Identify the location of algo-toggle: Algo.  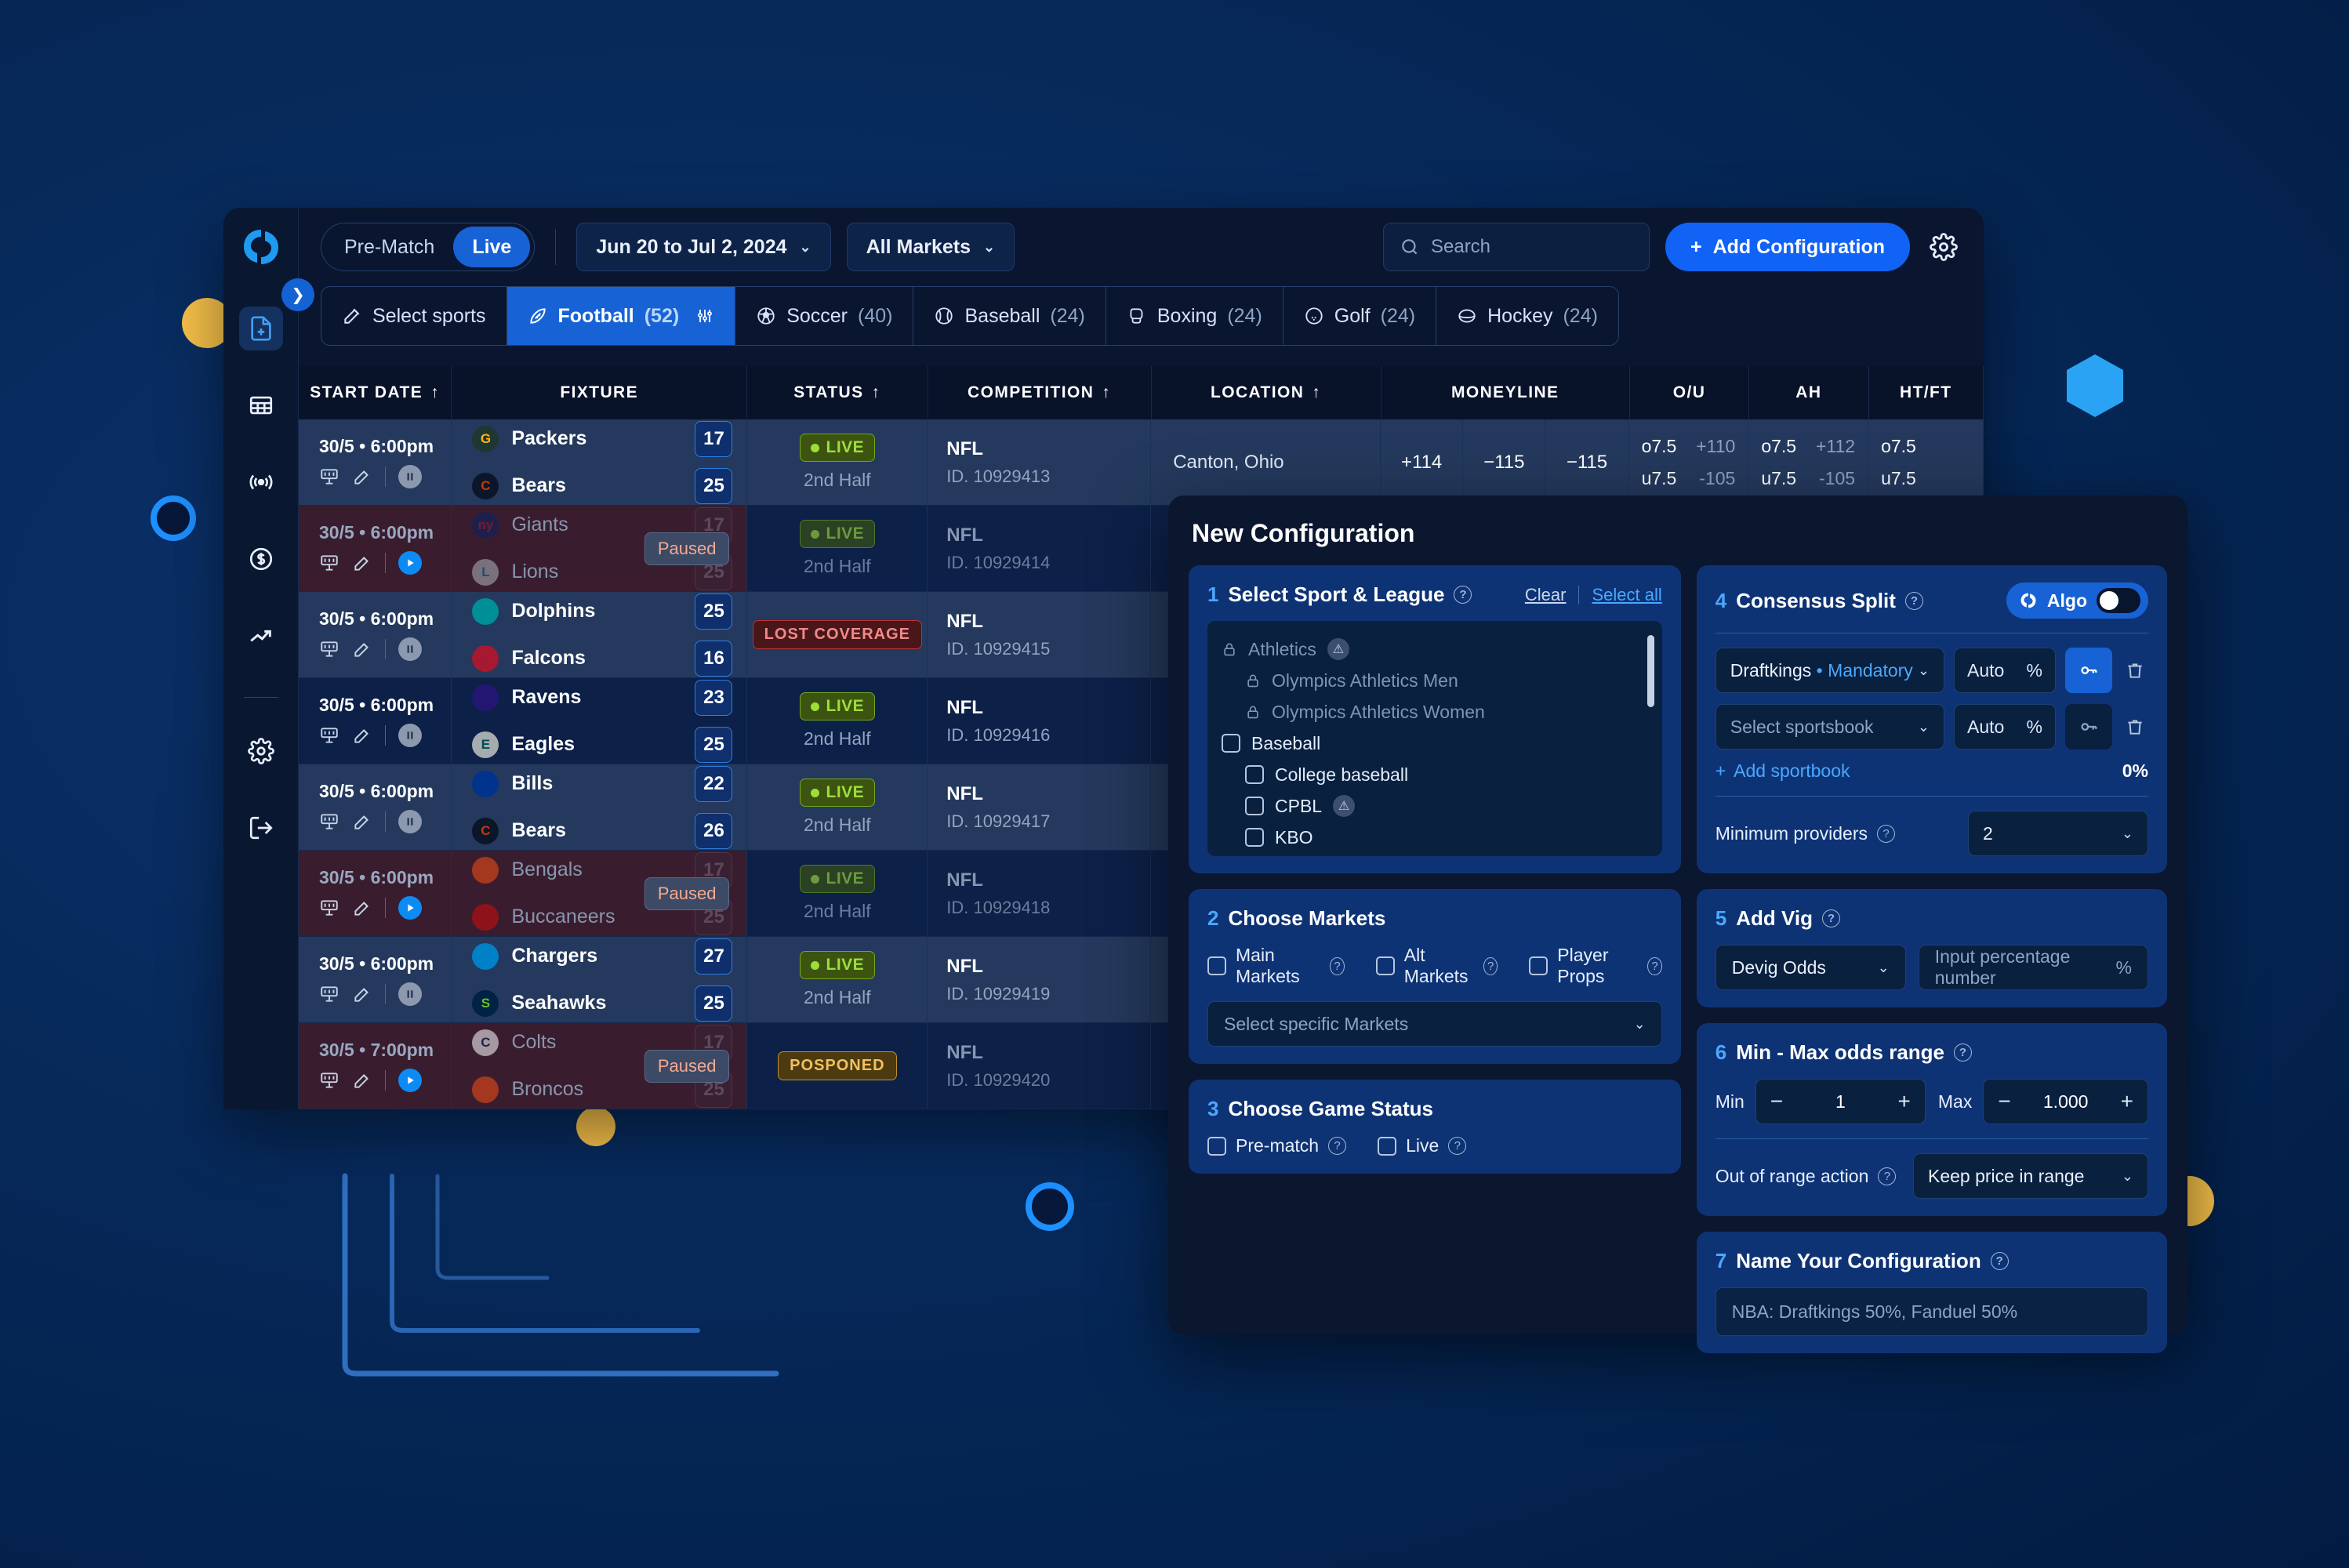
(2077, 601).